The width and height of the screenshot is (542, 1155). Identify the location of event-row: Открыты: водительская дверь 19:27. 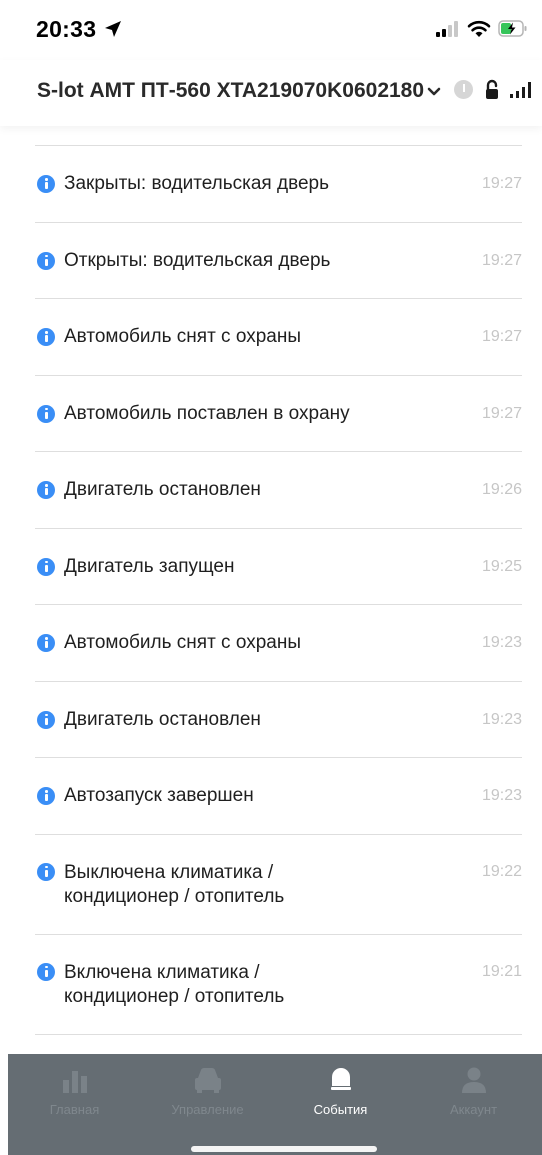
(271, 261).